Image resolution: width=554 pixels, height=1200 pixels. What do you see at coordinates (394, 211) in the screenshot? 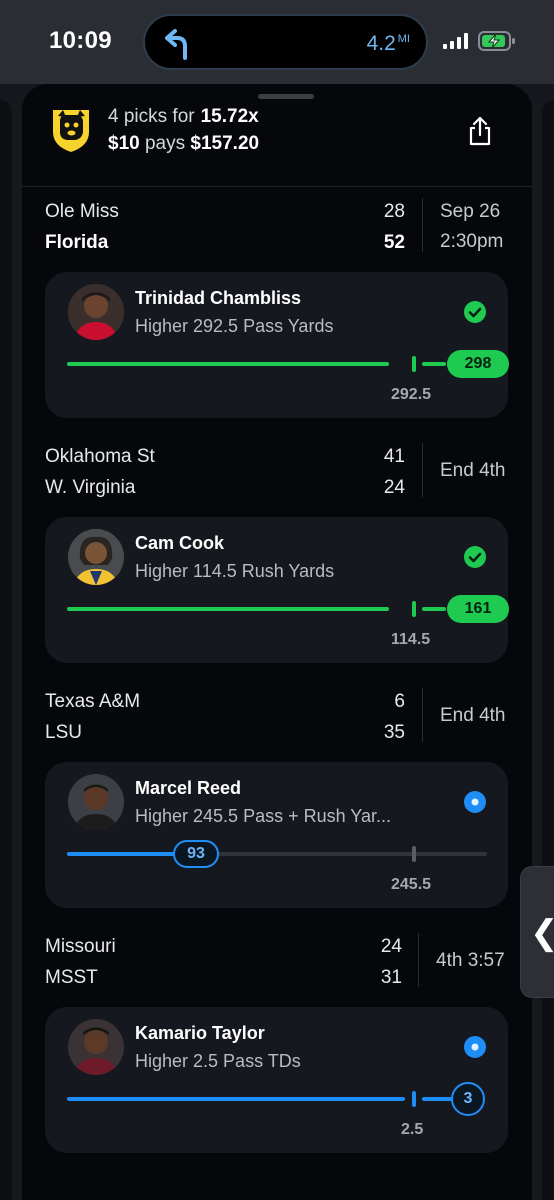
I see `team-score: 28` at bounding box center [394, 211].